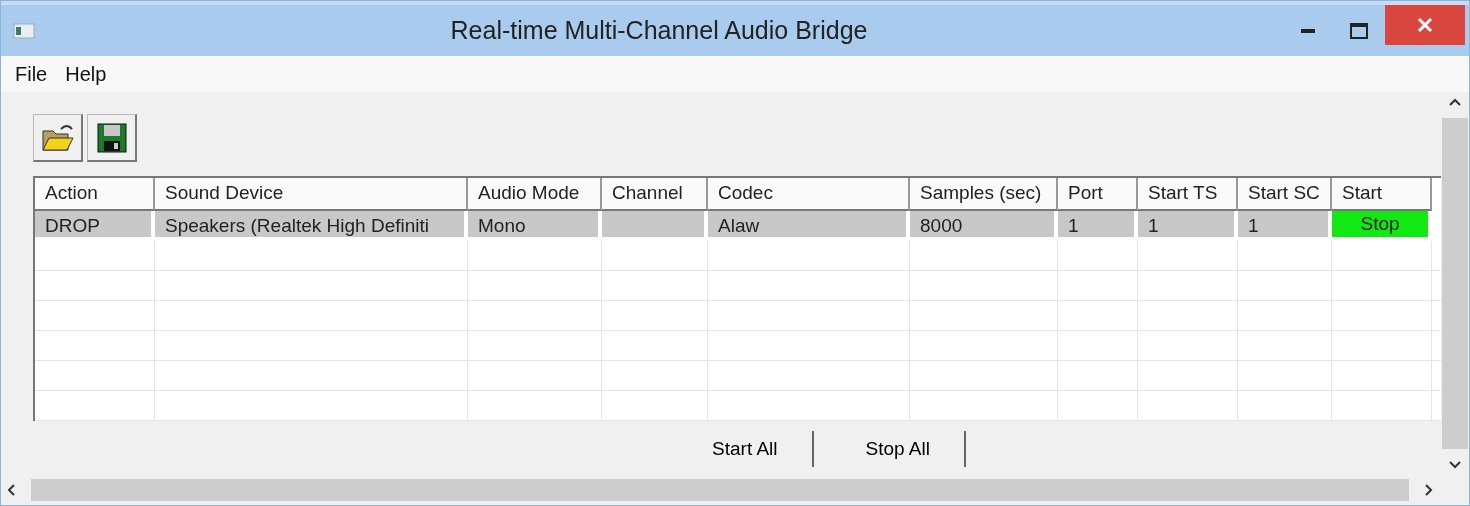  What do you see at coordinates (738, 226) in the screenshot?
I see `table-row: DROP Speakers (Realtek High Definiti Mono Alaw 8000 1 1 1 Stop` at bounding box center [738, 226].